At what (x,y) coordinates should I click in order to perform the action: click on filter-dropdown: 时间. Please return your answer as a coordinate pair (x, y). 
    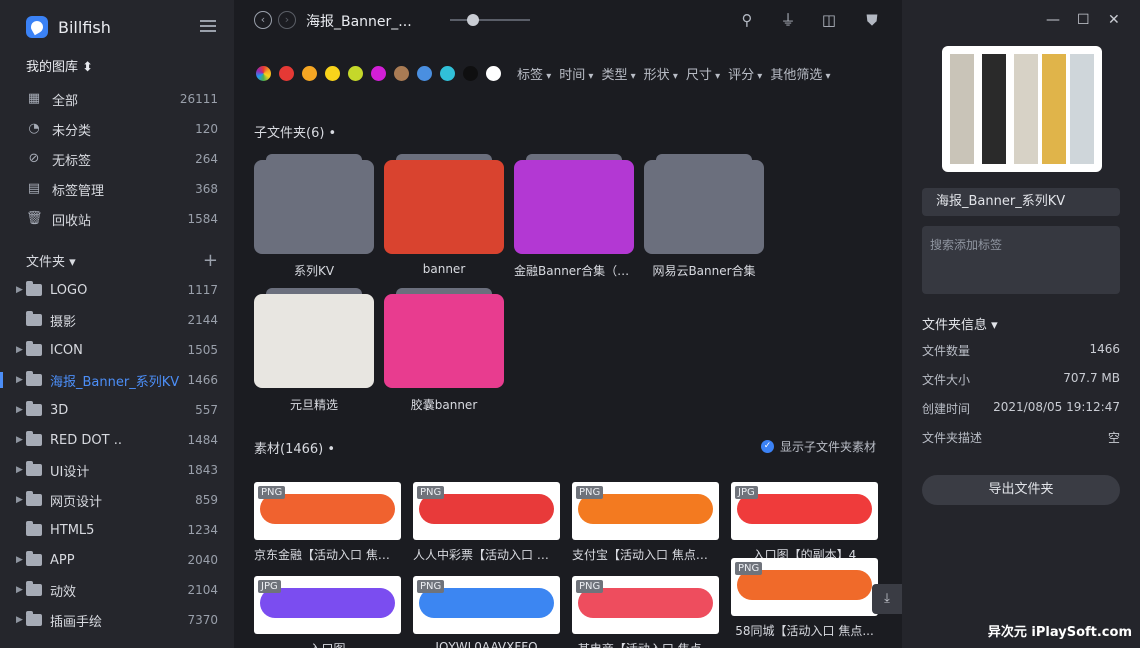
    Looking at the image, I should click on (576, 73).